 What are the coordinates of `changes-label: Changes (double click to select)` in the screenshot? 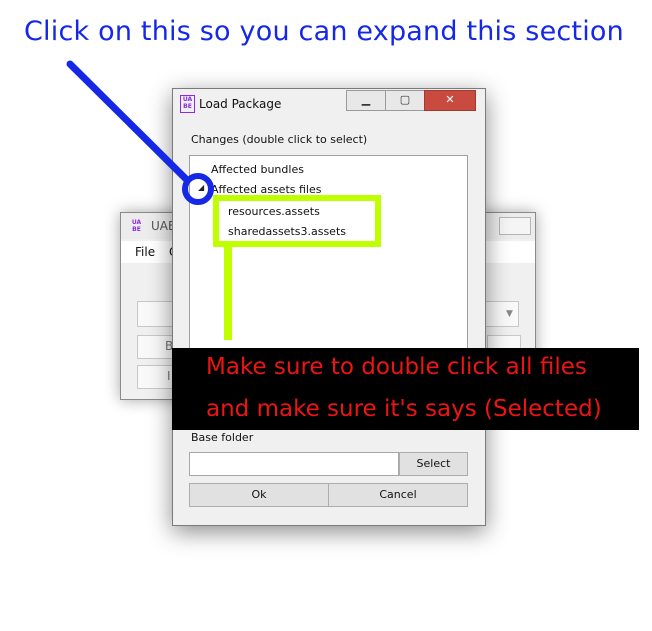 It's located at (279, 139).